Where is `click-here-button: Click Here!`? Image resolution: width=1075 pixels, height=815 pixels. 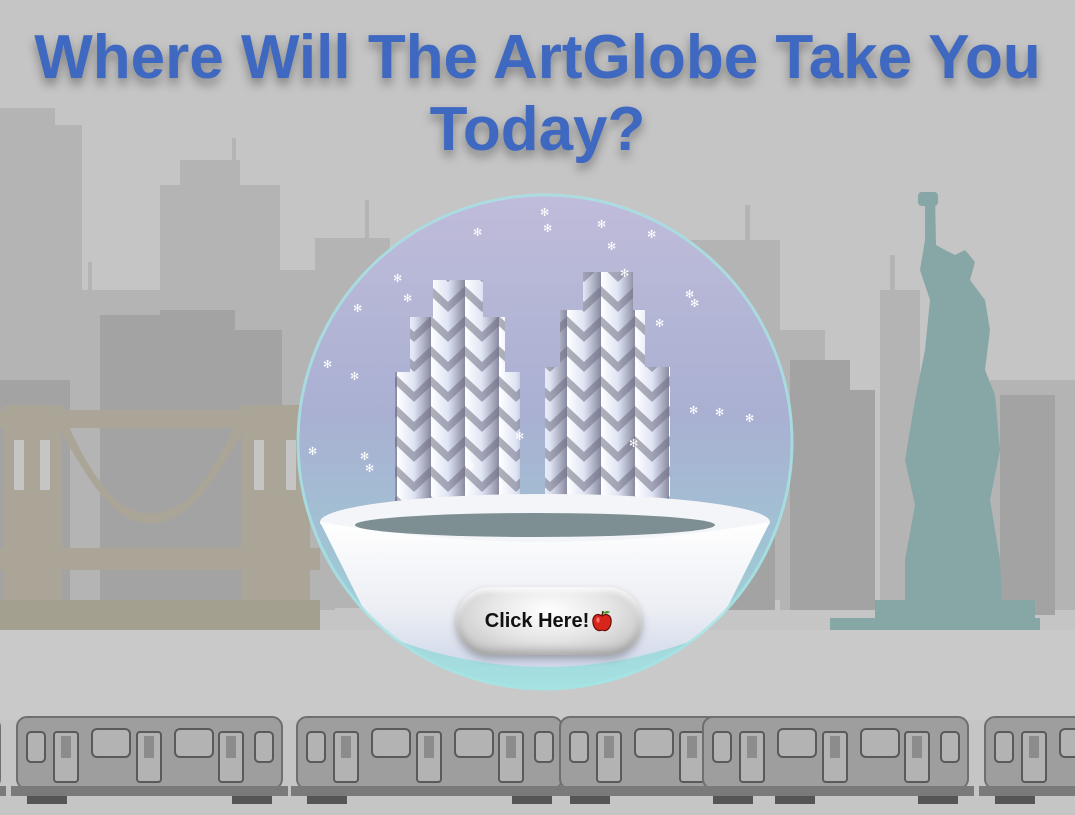
click-here-button: Click Here! is located at coordinates (549, 621).